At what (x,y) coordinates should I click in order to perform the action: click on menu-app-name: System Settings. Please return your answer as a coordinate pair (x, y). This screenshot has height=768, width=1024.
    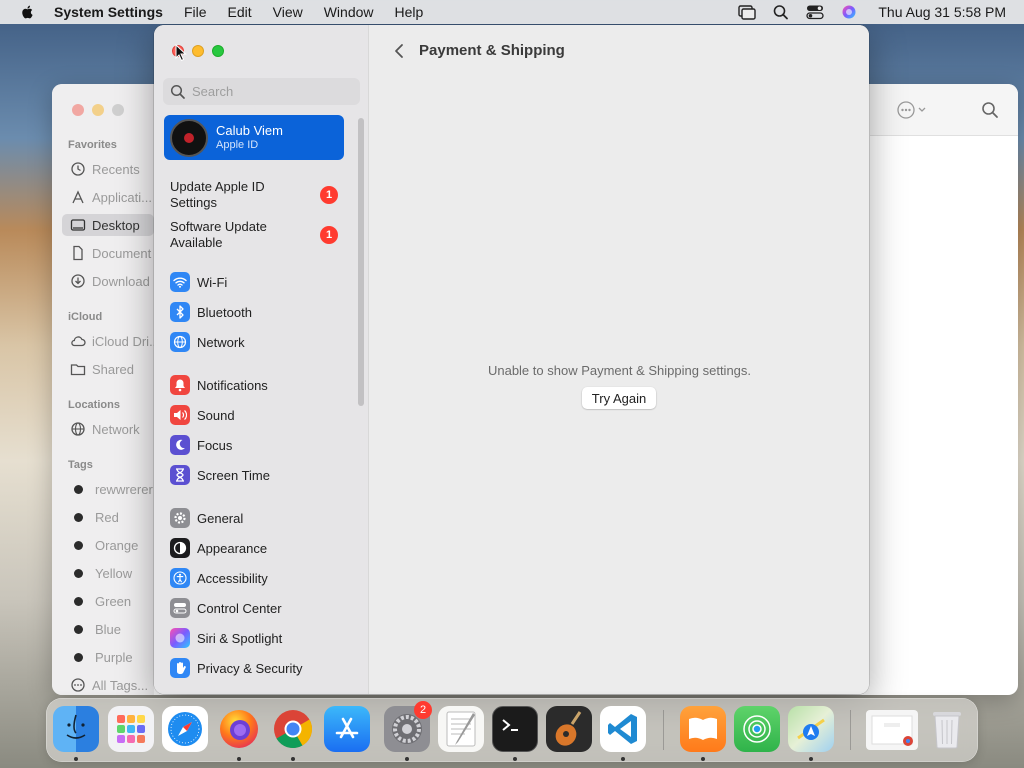
    Looking at the image, I should click on (108, 12).